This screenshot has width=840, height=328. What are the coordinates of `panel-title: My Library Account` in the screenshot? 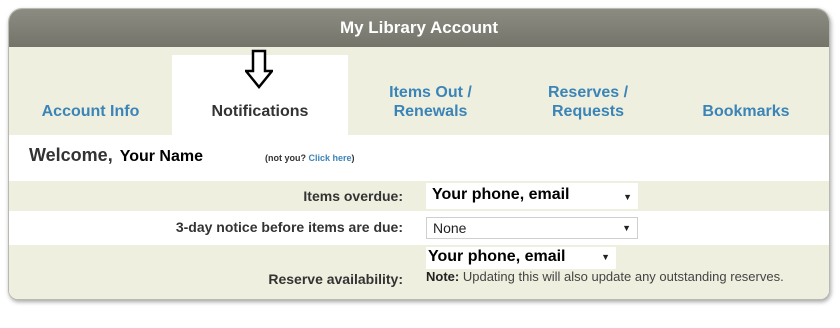 It's located at (419, 28).